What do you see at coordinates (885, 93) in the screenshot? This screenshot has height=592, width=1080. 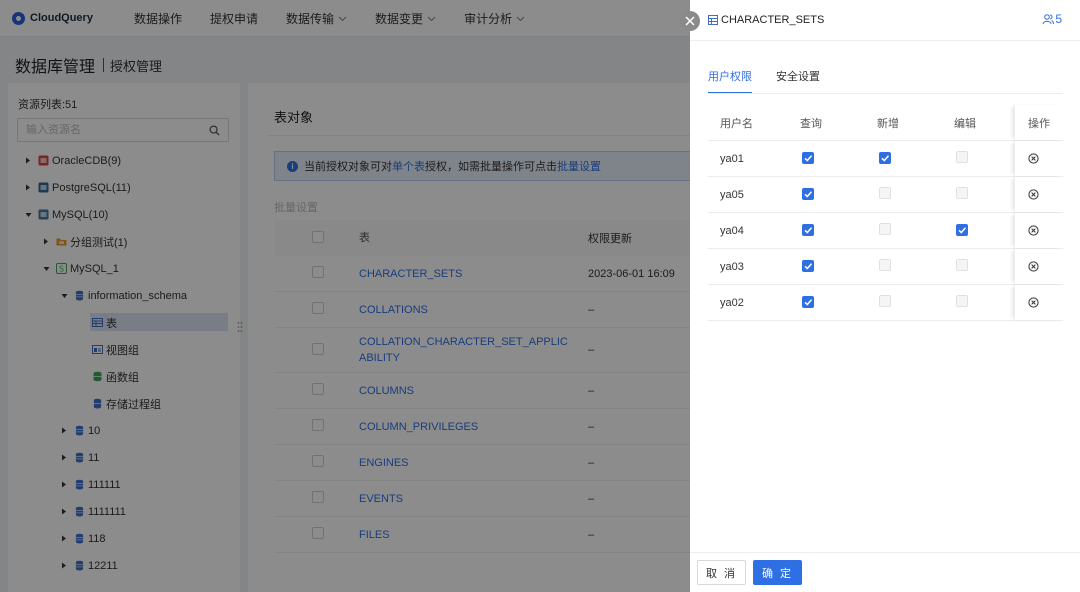 I see `tabs-divider` at bounding box center [885, 93].